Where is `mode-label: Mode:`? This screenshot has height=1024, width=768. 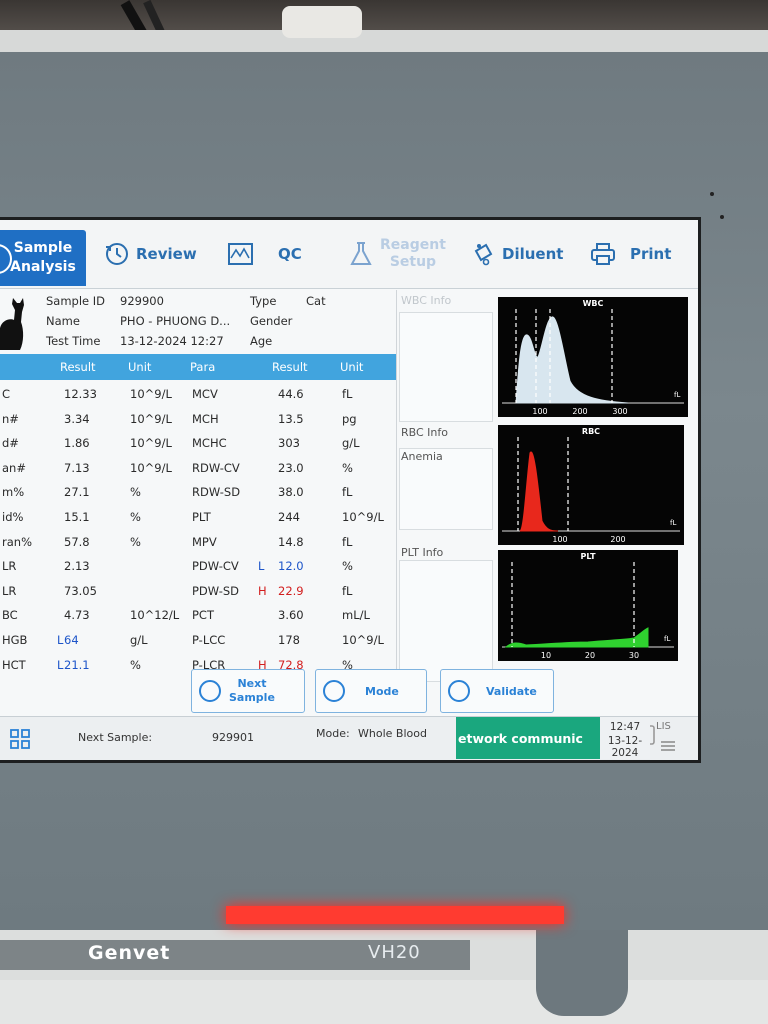
mode-label: Mode: is located at coordinates (333, 733).